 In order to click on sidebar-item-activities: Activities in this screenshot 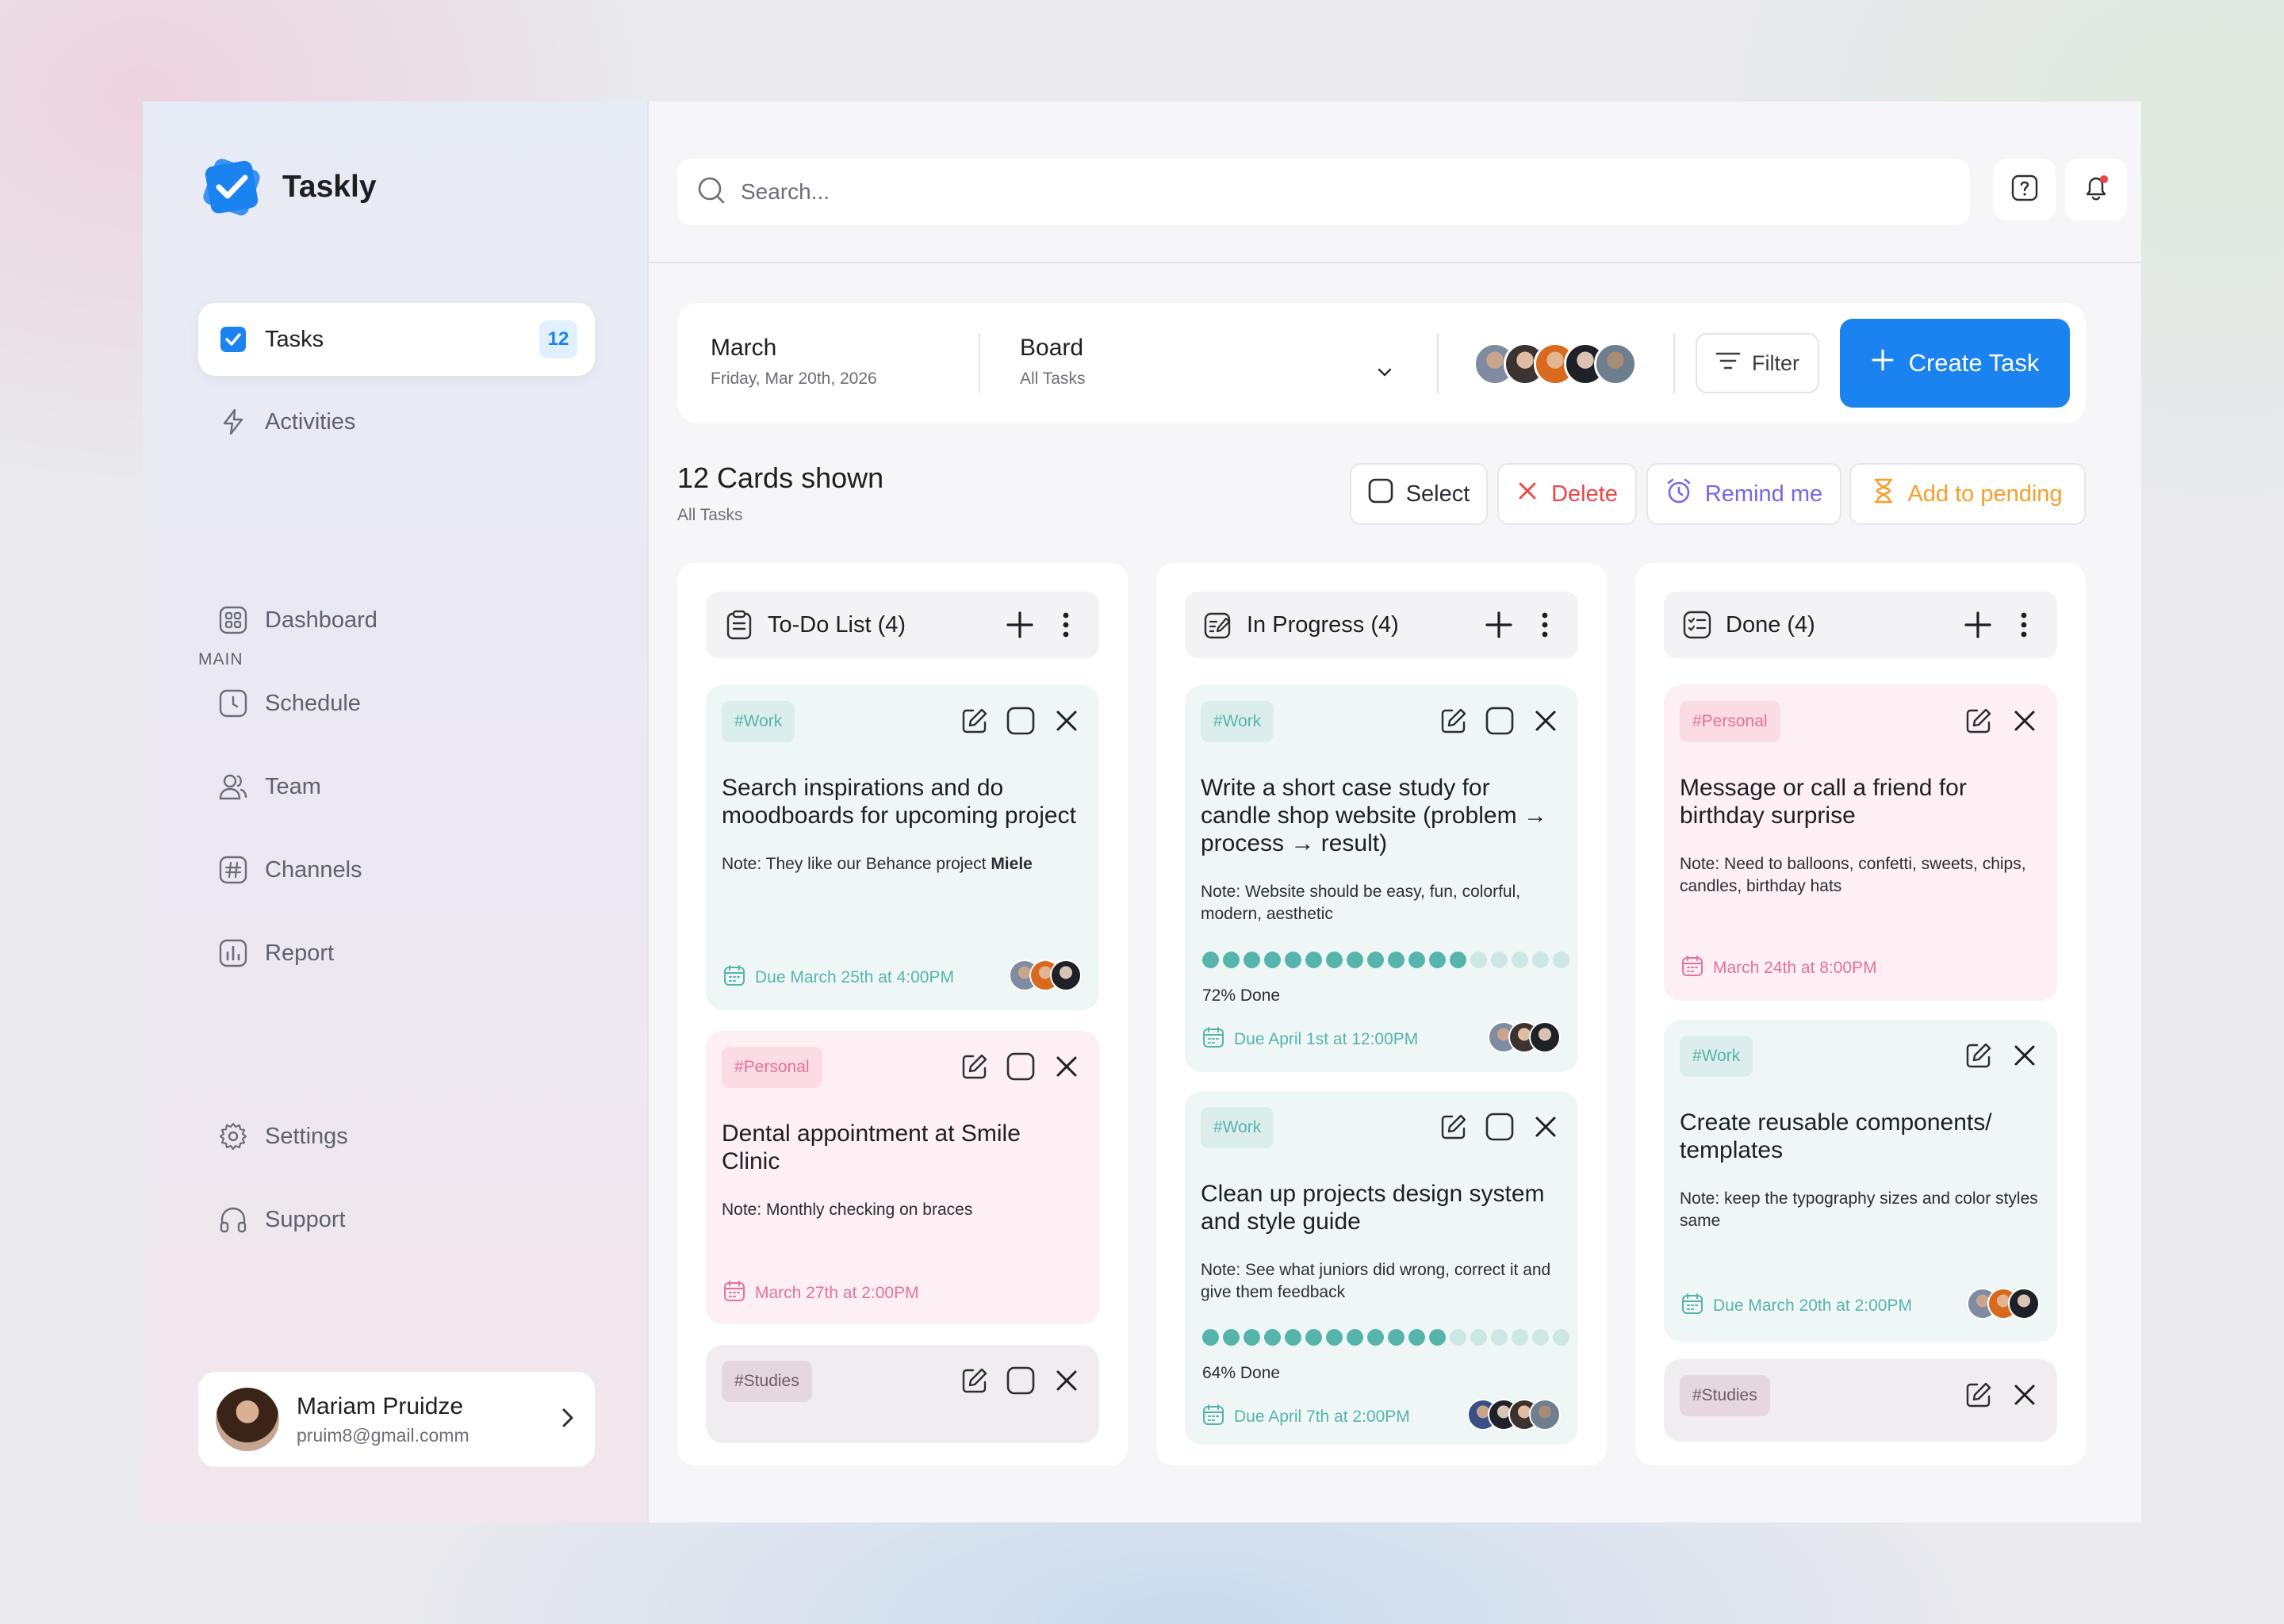, I will do `click(396, 421)`.